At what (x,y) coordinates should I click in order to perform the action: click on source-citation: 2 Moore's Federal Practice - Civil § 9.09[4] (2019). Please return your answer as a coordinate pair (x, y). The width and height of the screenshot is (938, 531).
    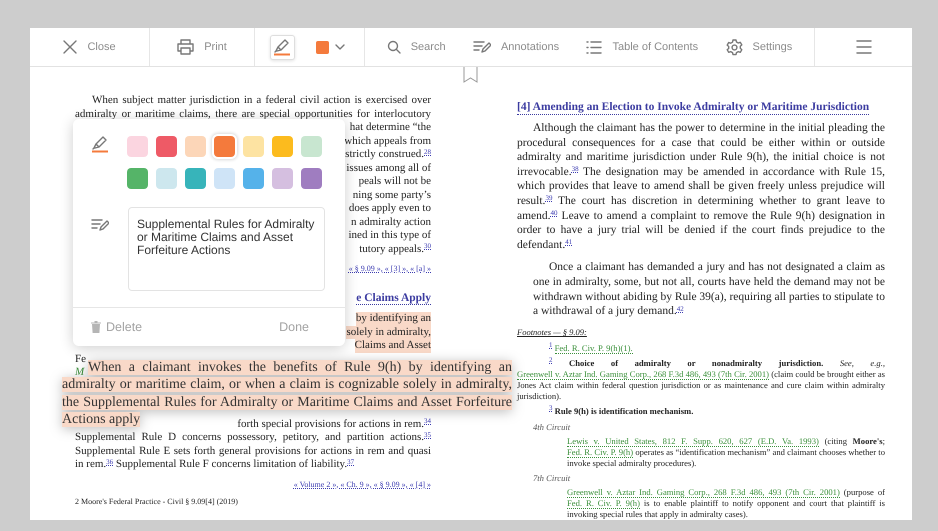
    Looking at the image, I should click on (156, 502).